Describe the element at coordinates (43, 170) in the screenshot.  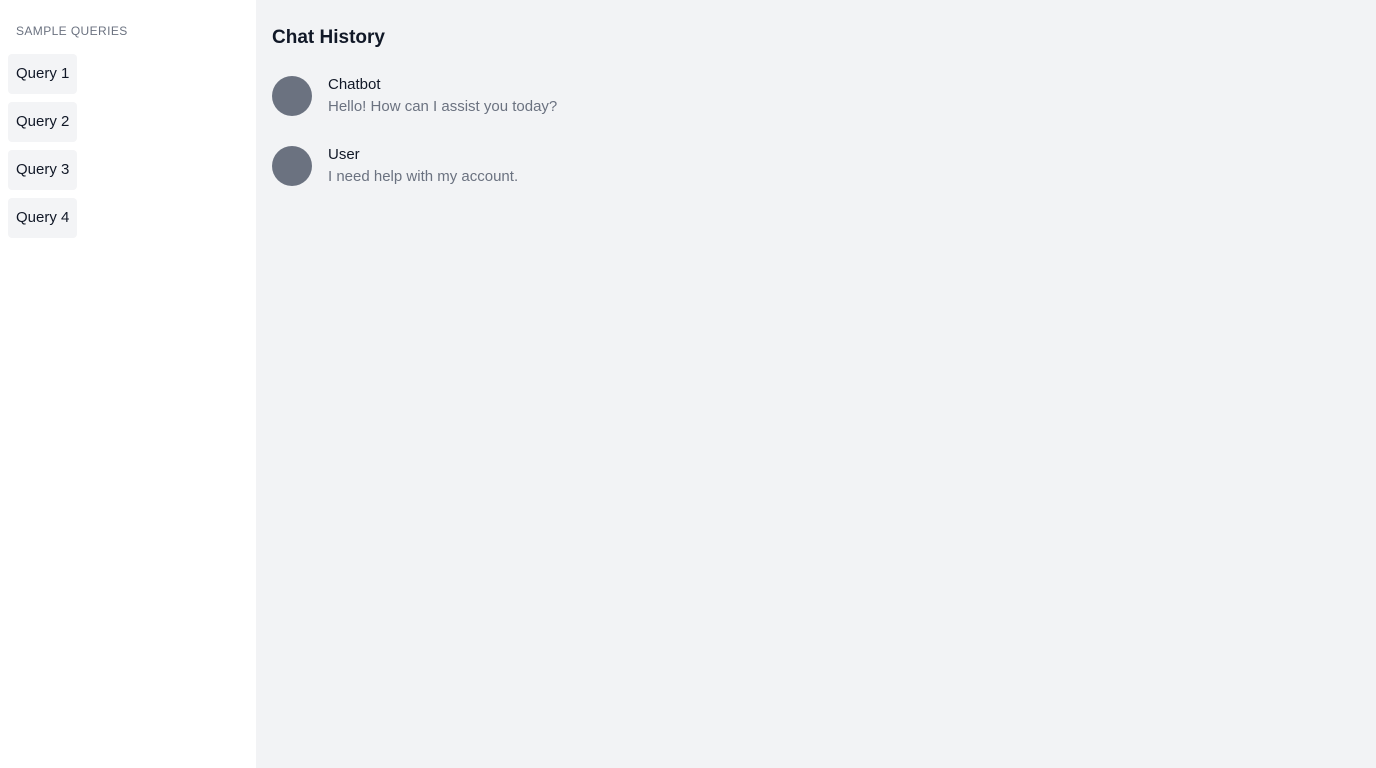
I see `query-3-button: Query 3` at that location.